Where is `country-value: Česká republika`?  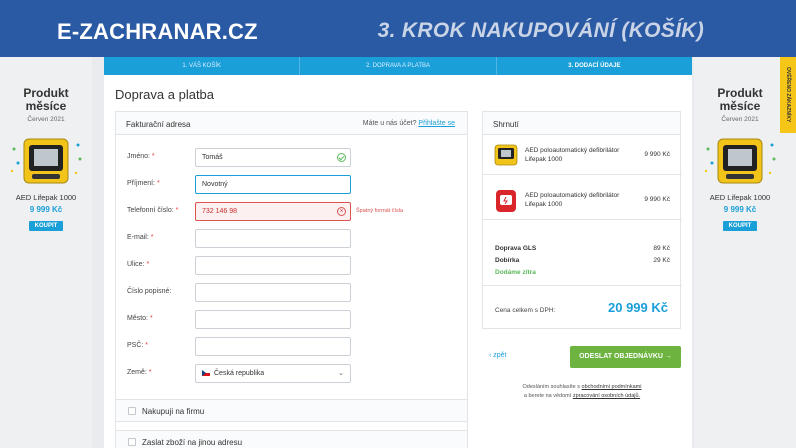
country-value: Česká republika is located at coordinates (239, 373).